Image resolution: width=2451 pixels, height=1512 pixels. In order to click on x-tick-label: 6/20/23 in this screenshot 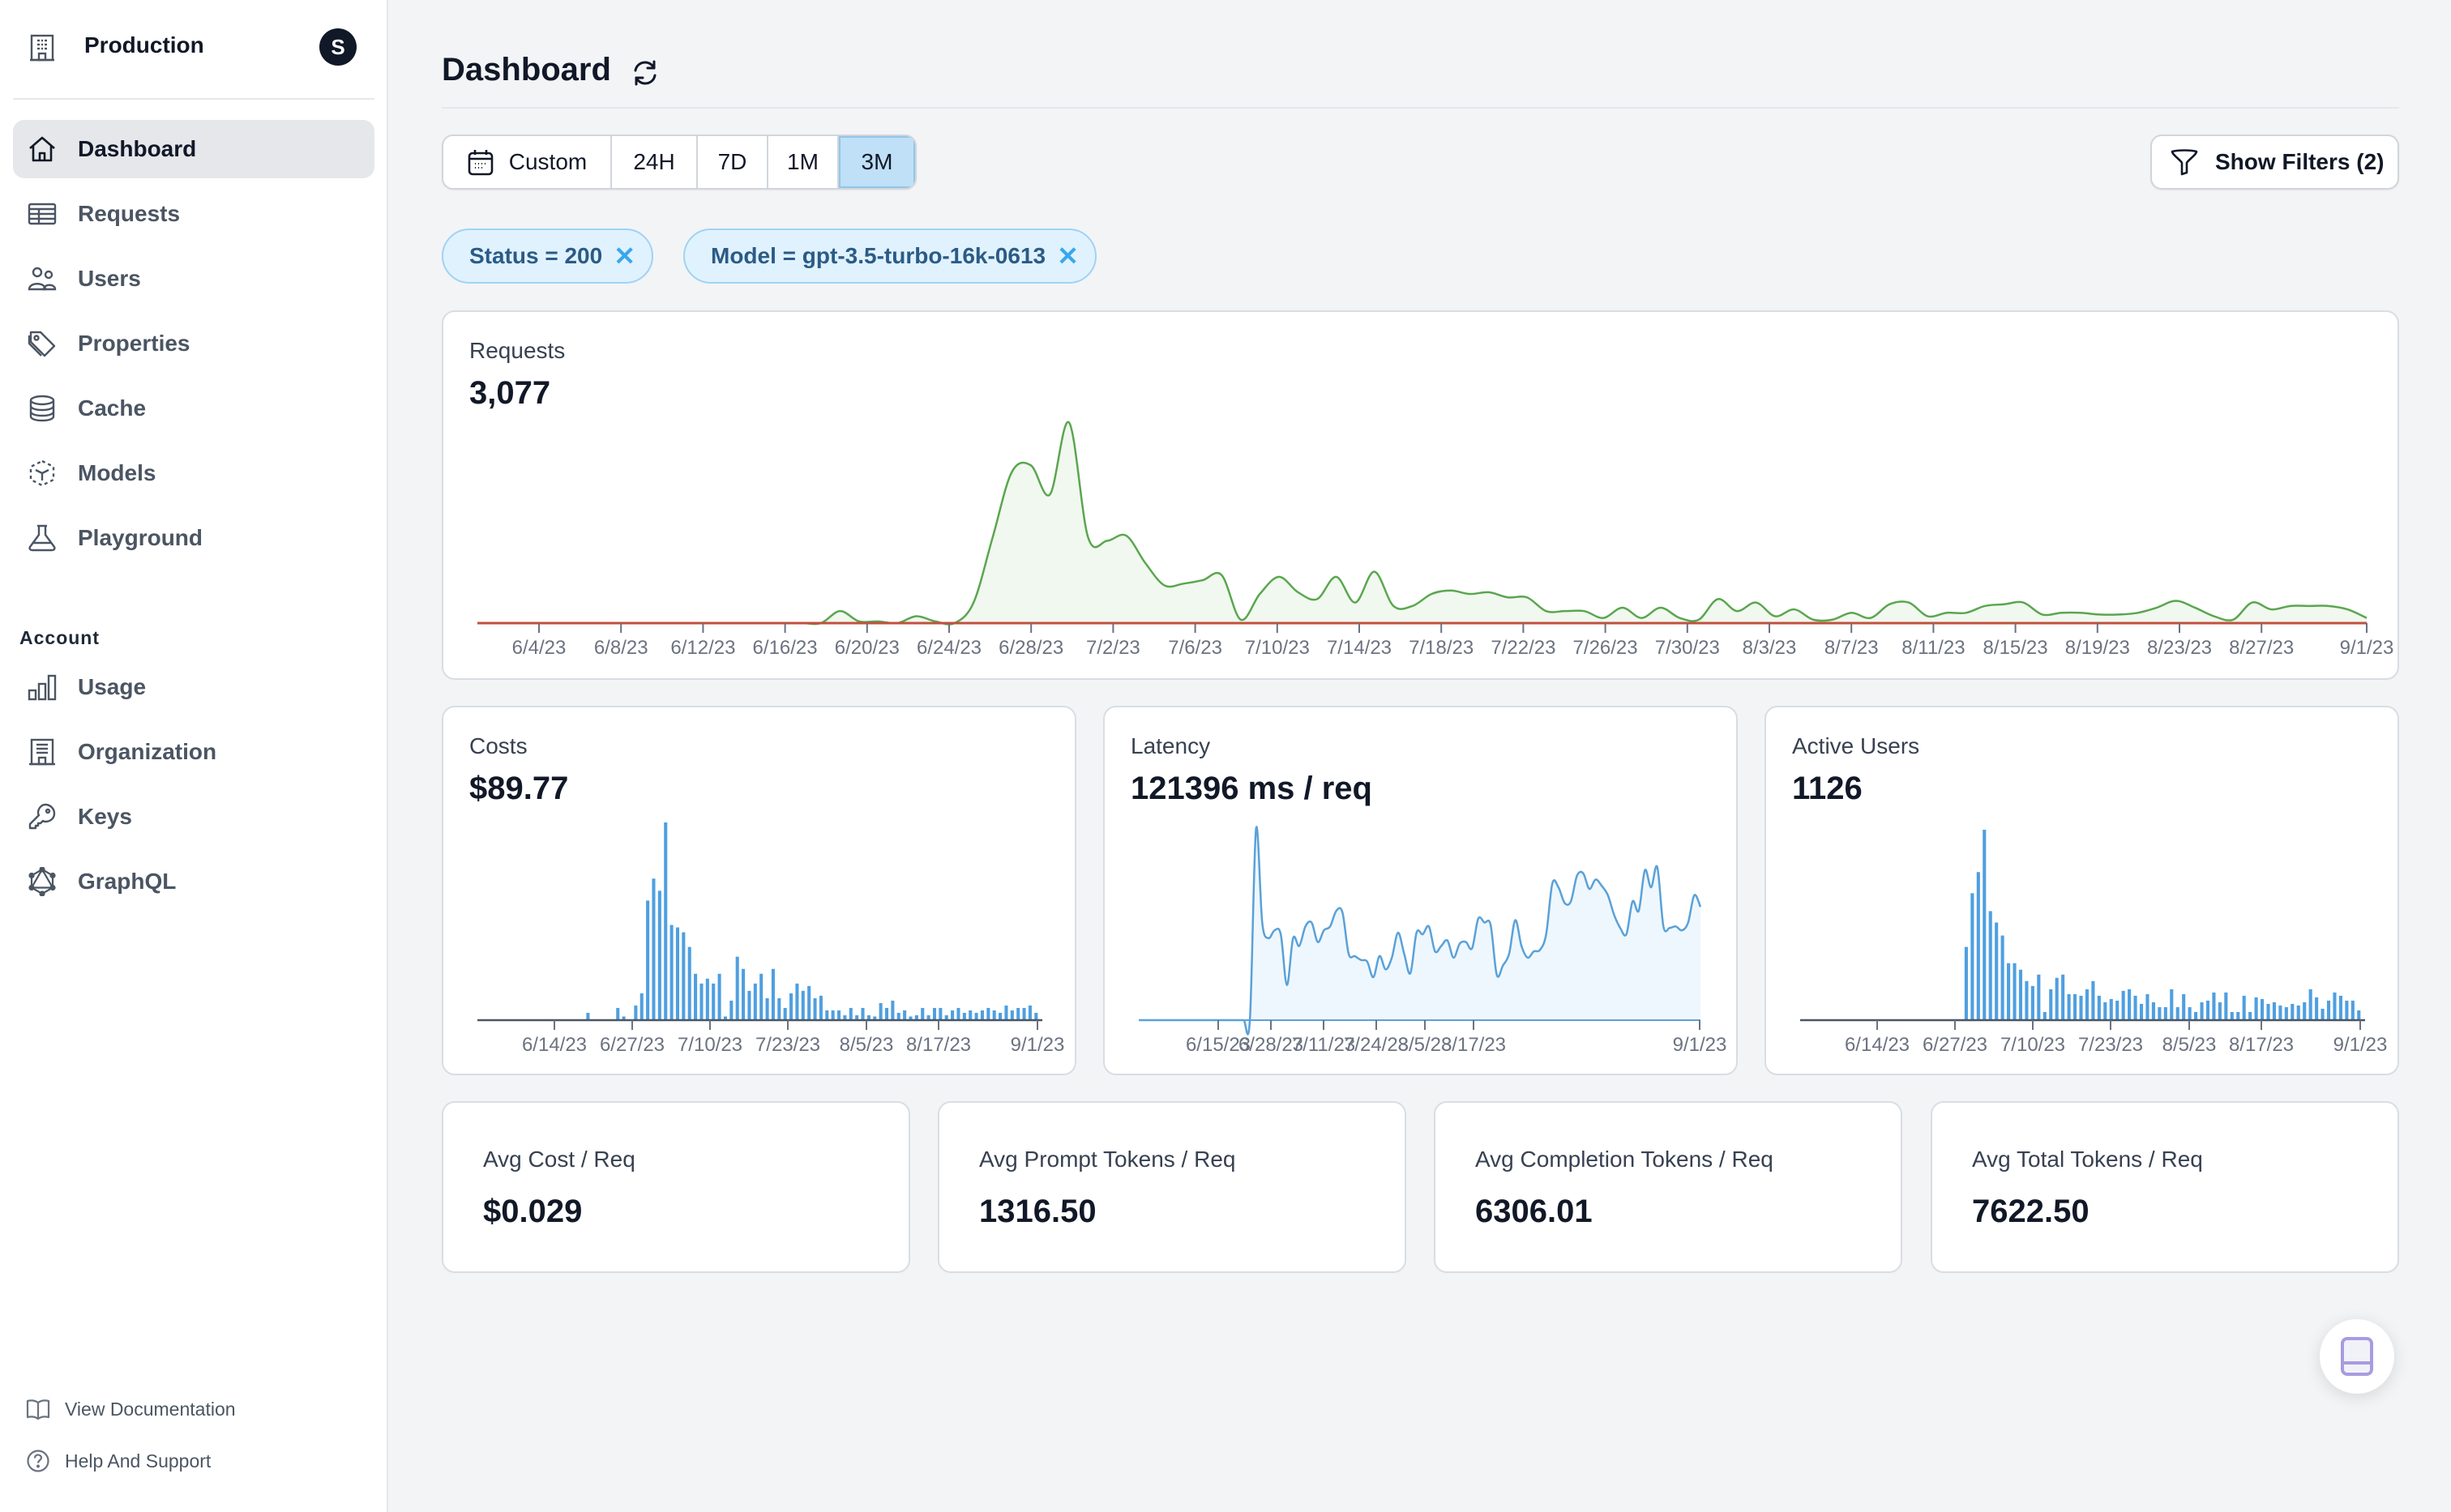, I will do `click(867, 648)`.